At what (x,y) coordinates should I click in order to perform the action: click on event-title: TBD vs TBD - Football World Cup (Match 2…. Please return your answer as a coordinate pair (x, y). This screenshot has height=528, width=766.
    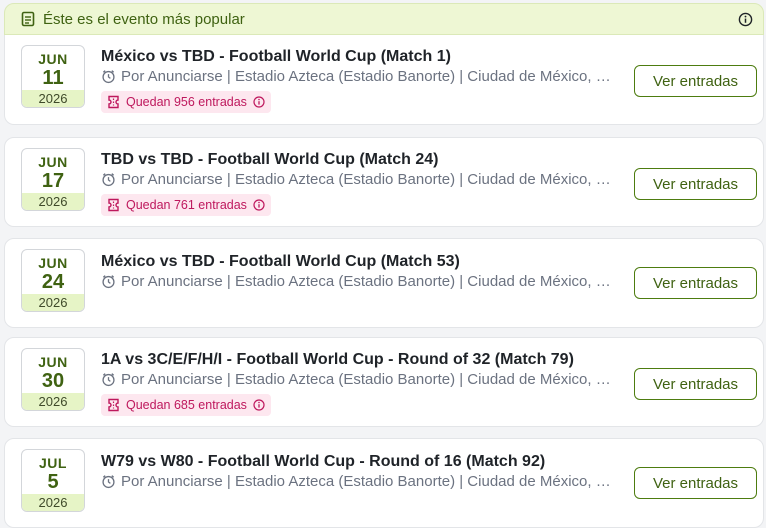
    Looking at the image, I should click on (269, 160).